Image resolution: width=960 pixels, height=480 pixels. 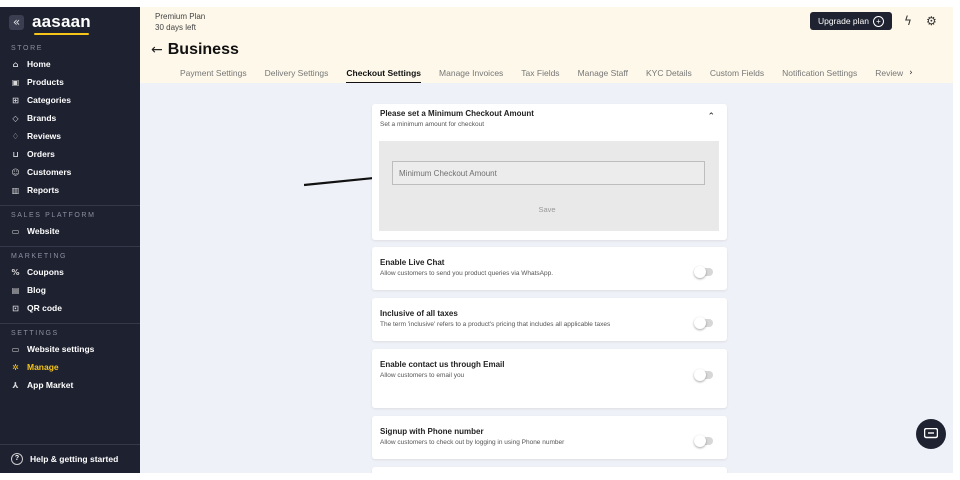 What do you see at coordinates (297, 75) in the screenshot?
I see `tab-delivery-settings: Delivery Settings` at bounding box center [297, 75].